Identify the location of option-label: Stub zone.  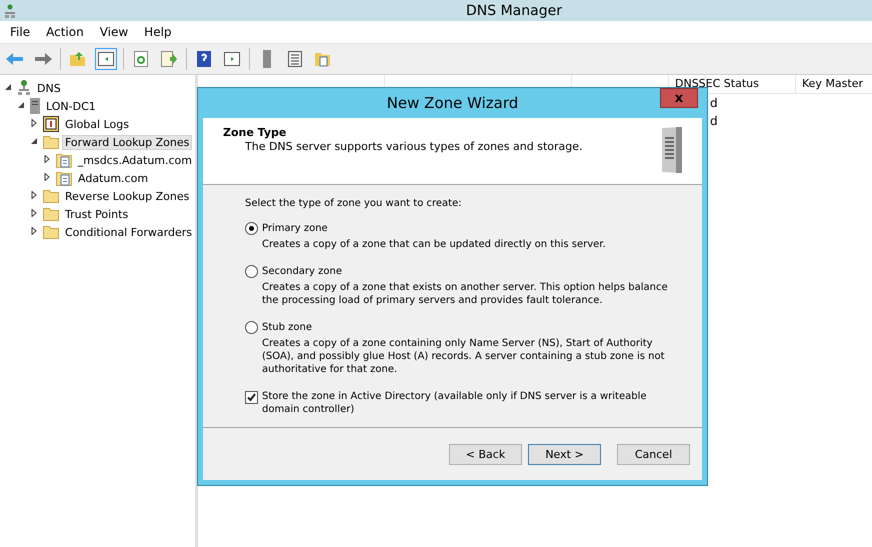
(287, 327).